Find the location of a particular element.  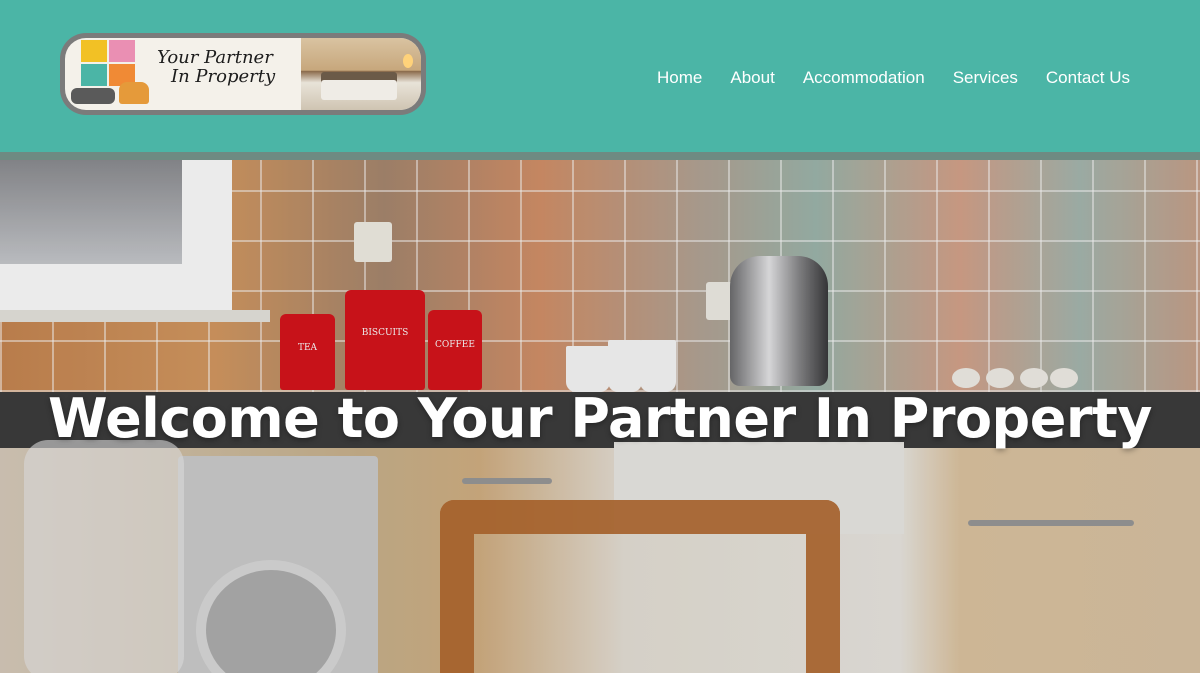

hero-title: Welcome to Your Partner In Property is located at coordinates (600, 418).